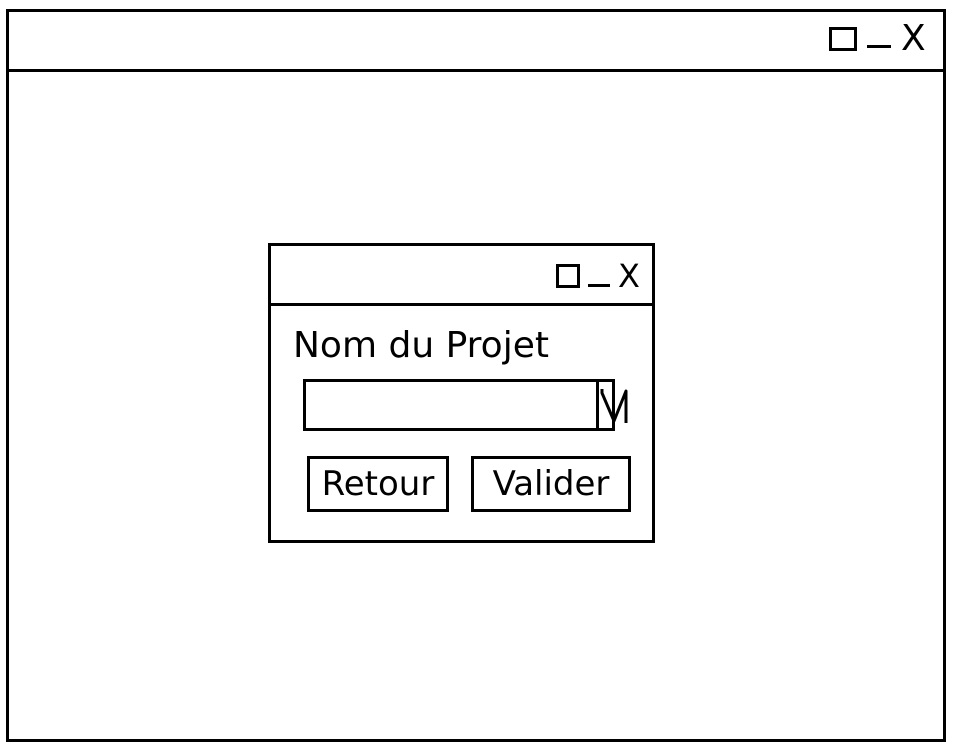 Image resolution: width=956 pixels, height=752 pixels. What do you see at coordinates (568, 276) in the screenshot?
I see `dialog-maximize-icon` at bounding box center [568, 276].